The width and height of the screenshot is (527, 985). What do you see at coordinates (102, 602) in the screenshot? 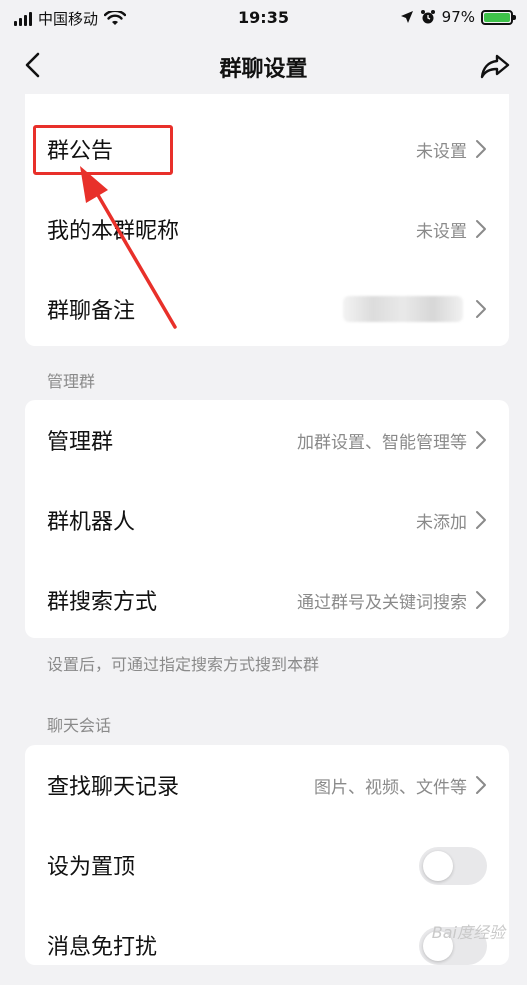
I see `row-label: 群搜索方式` at bounding box center [102, 602].